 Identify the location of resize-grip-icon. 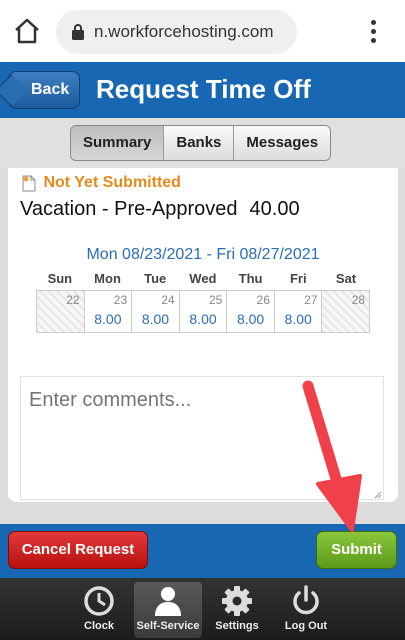
(377, 494).